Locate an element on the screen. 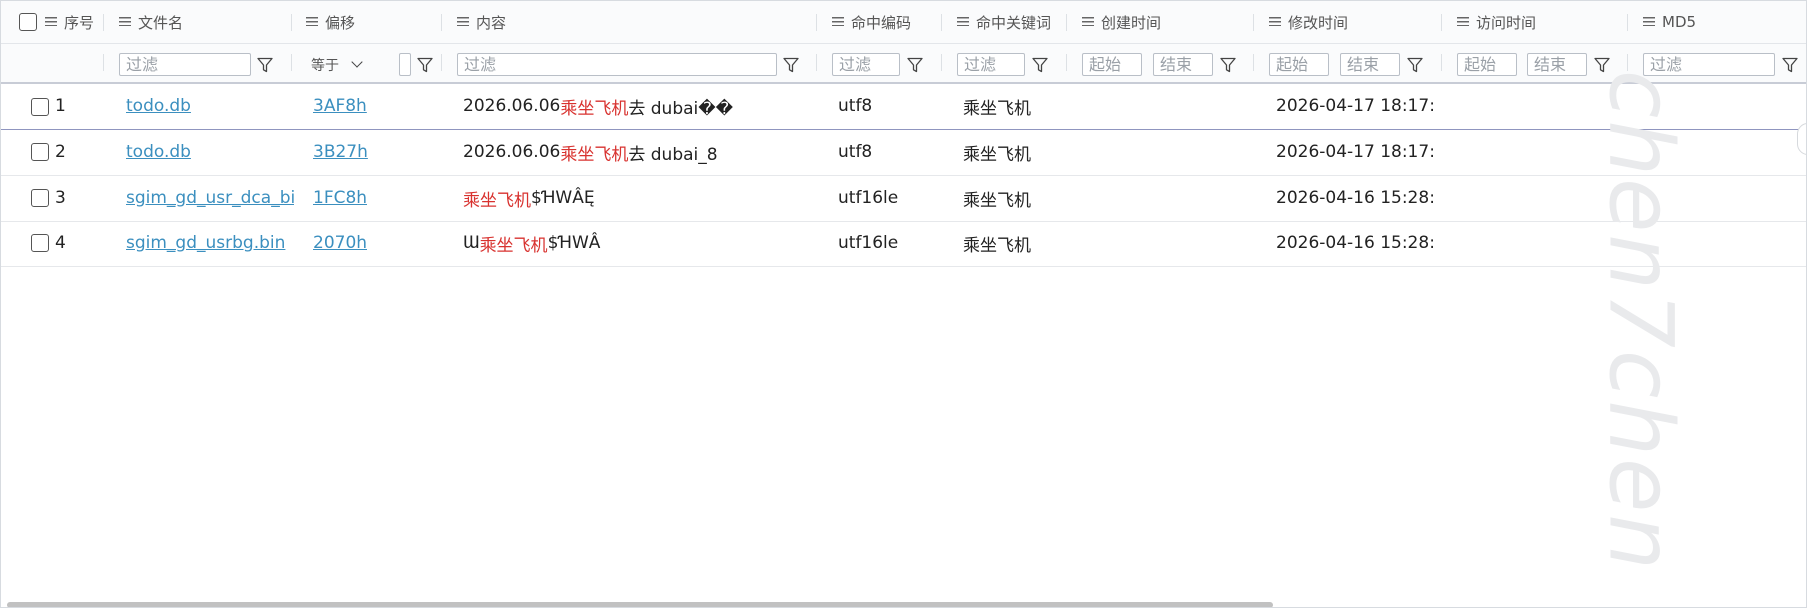 The image size is (1807, 608). content-filter-input is located at coordinates (617, 64).